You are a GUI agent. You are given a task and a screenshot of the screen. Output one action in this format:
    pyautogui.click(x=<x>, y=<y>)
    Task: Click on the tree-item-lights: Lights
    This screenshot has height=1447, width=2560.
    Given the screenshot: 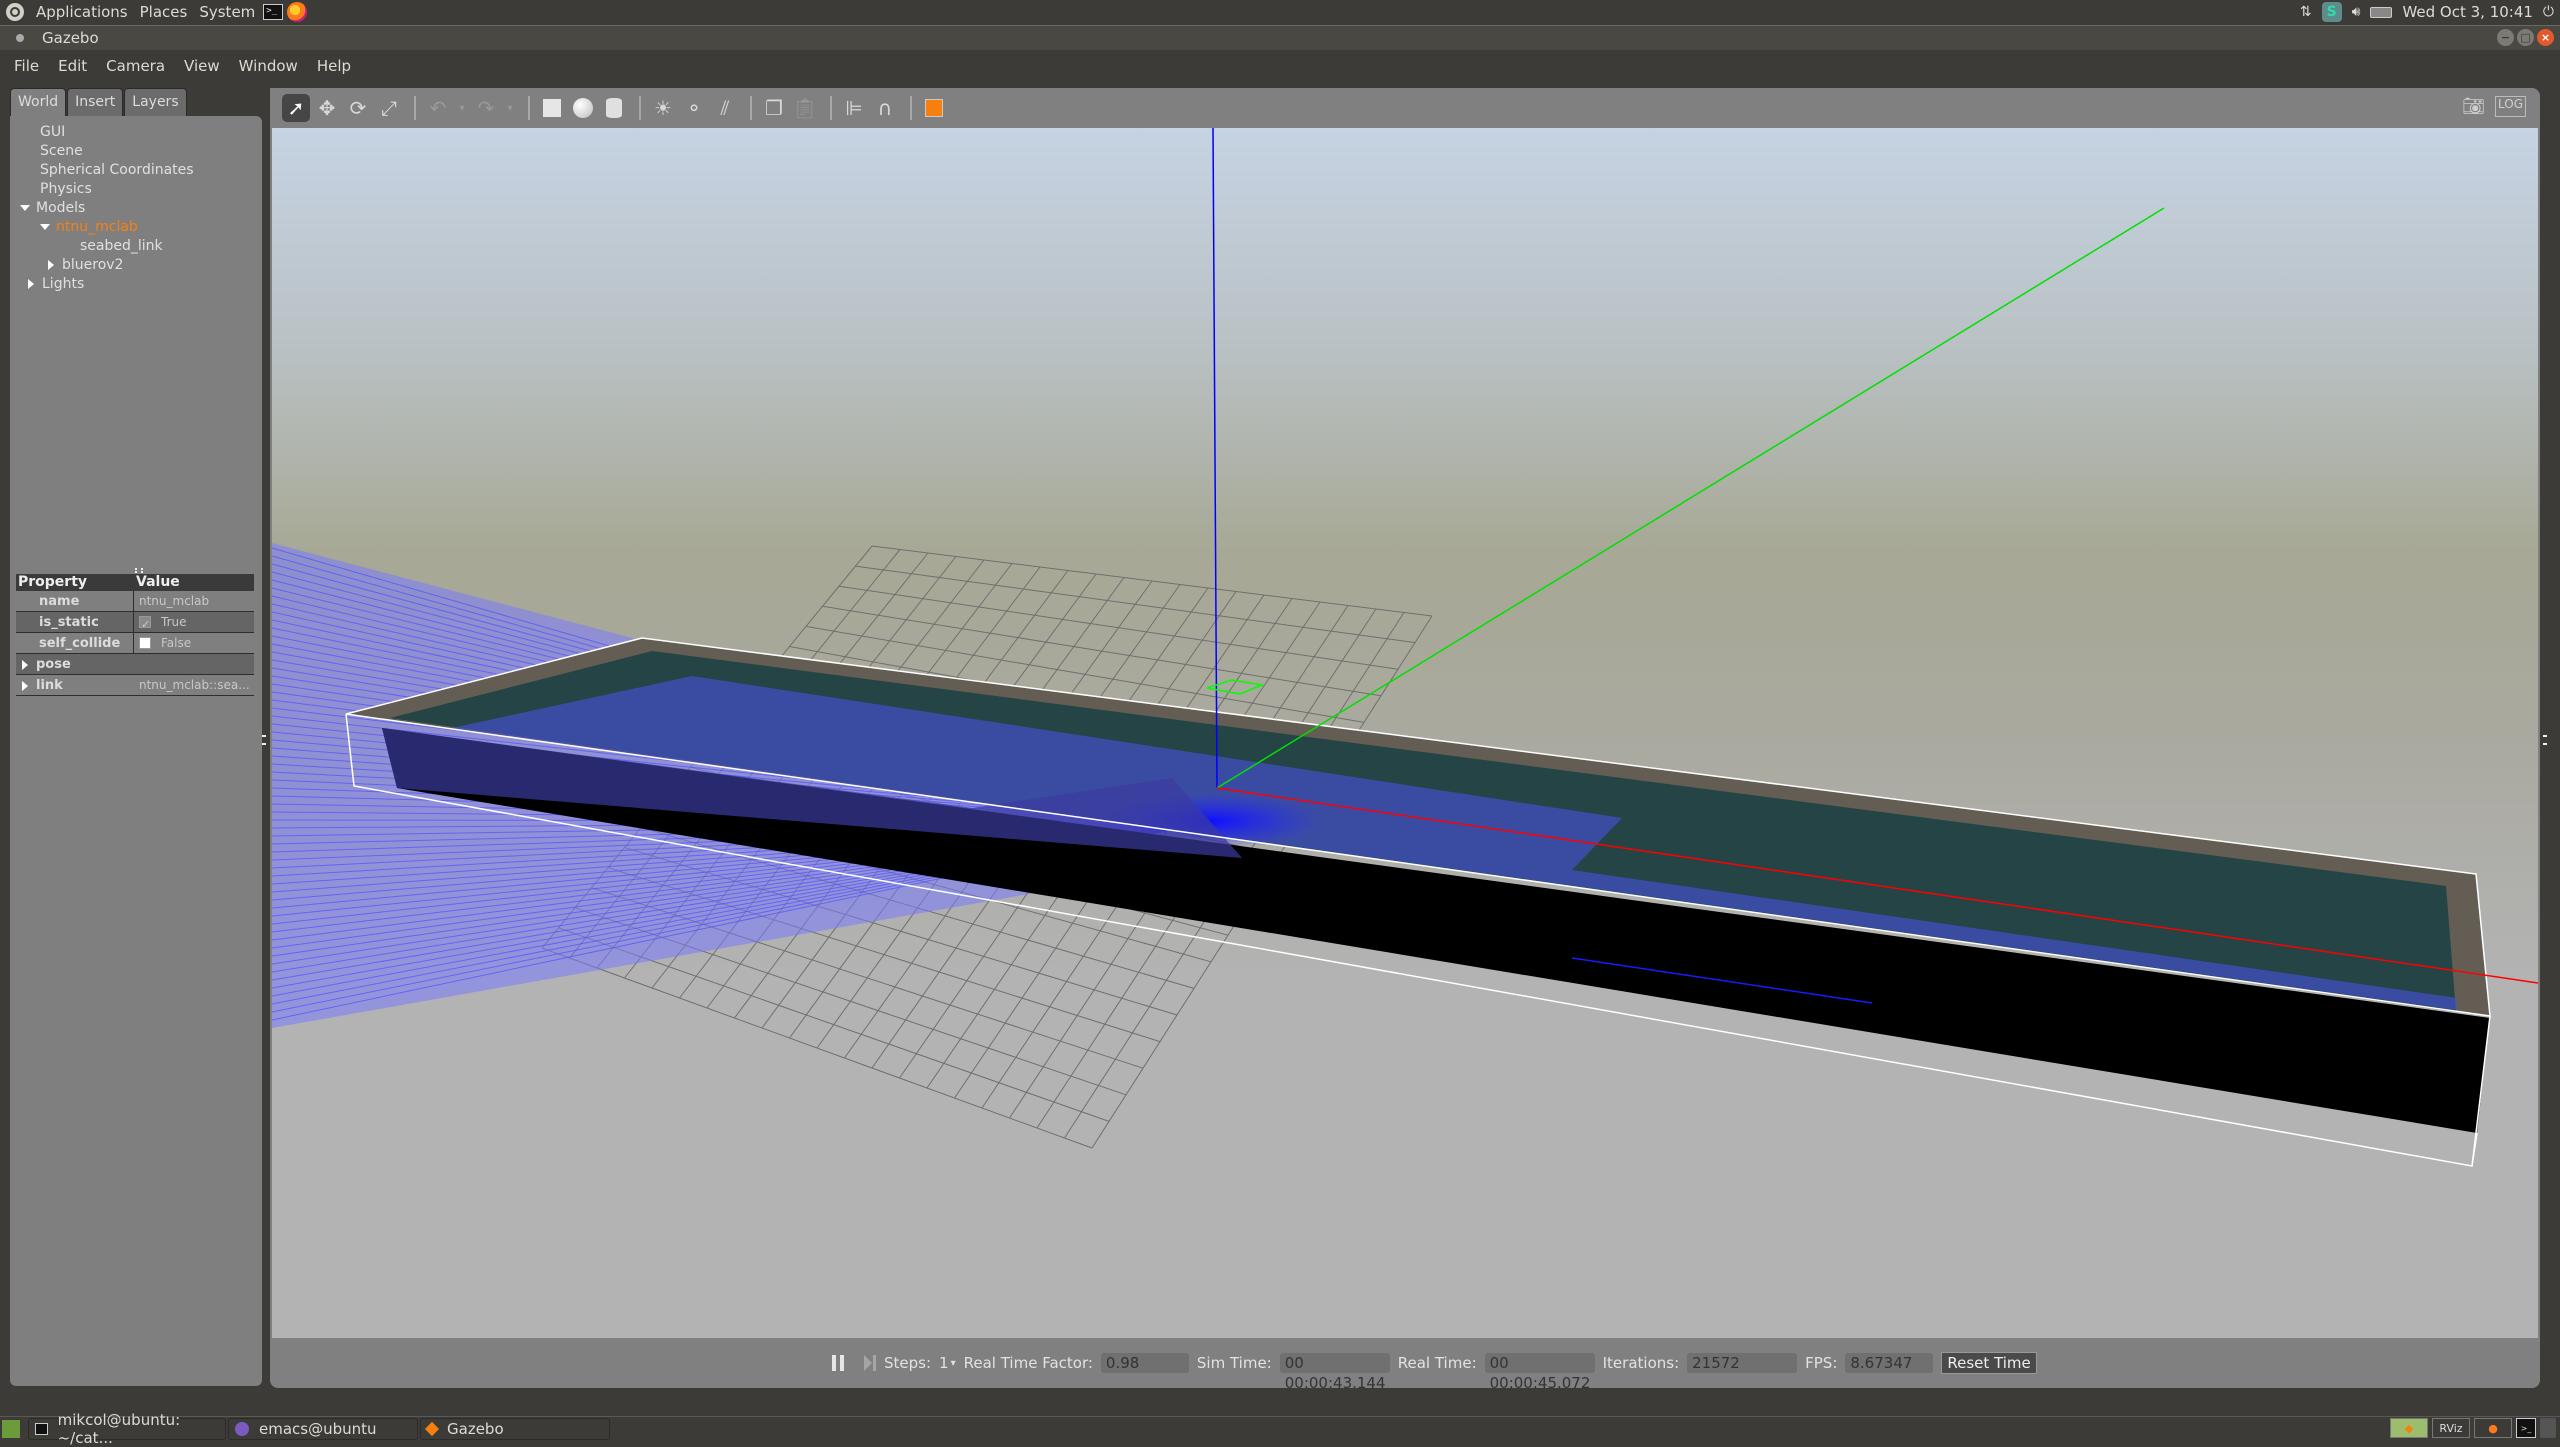 What is the action you would take?
    pyautogui.click(x=56, y=284)
    